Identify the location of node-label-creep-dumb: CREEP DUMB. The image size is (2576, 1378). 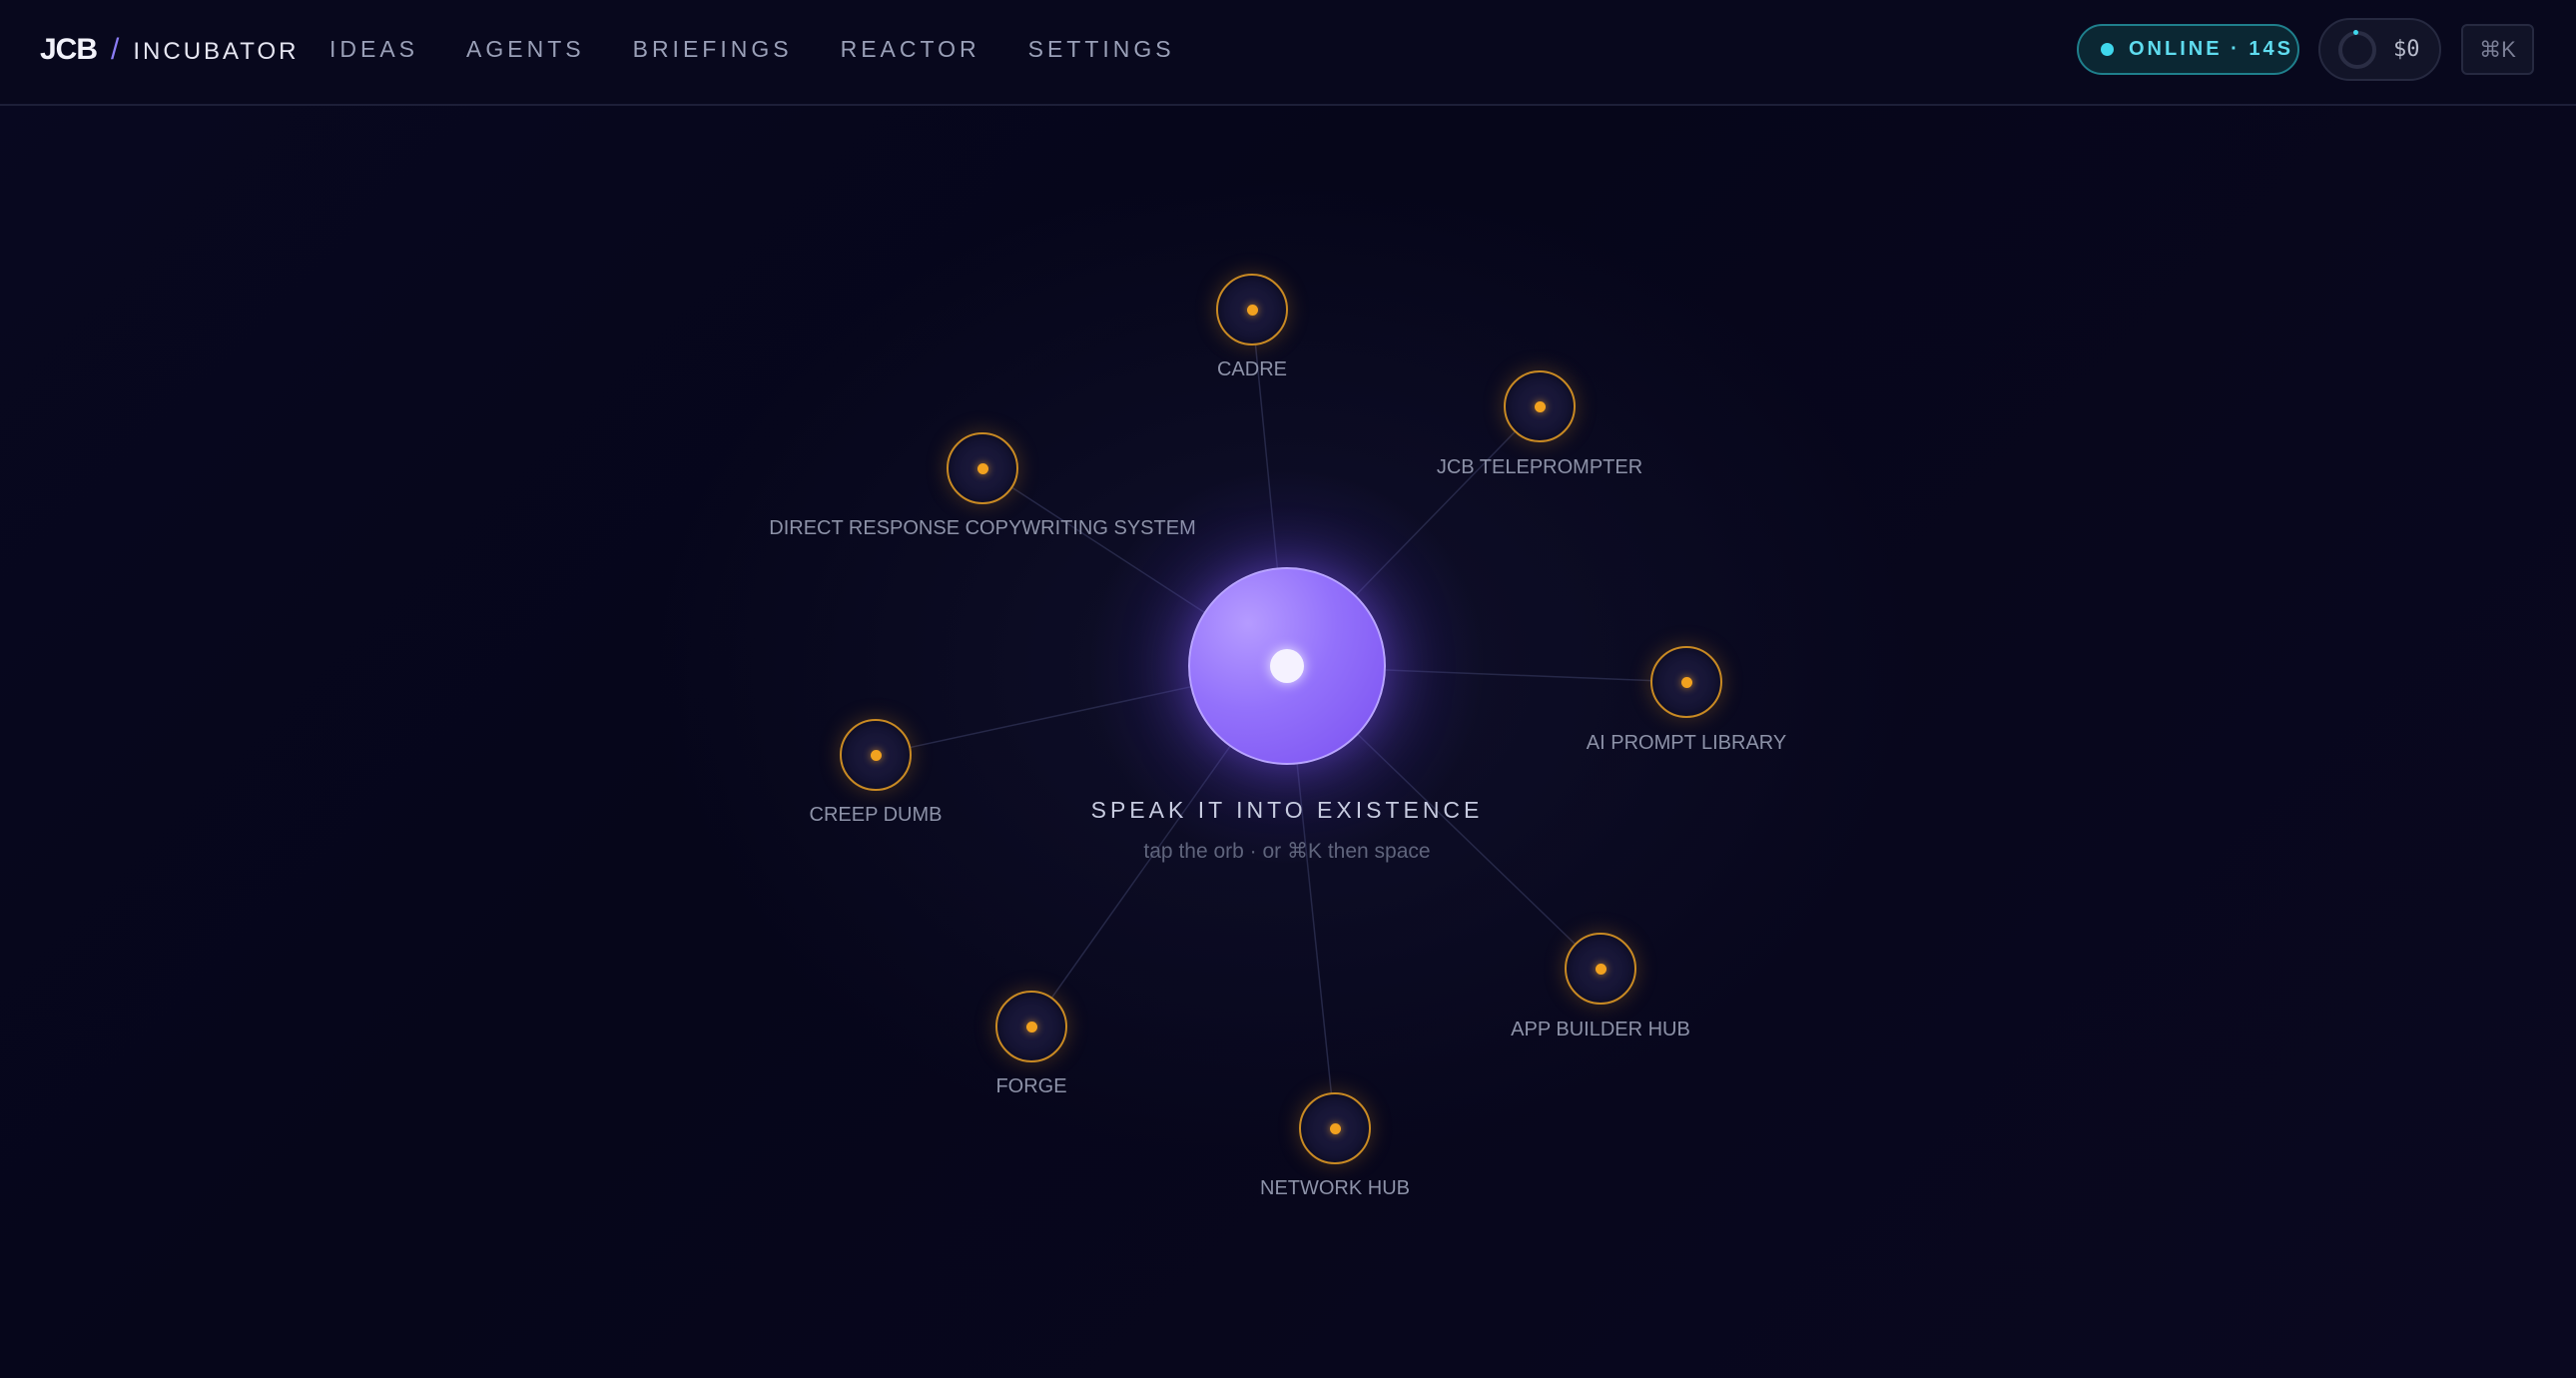
(876, 815).